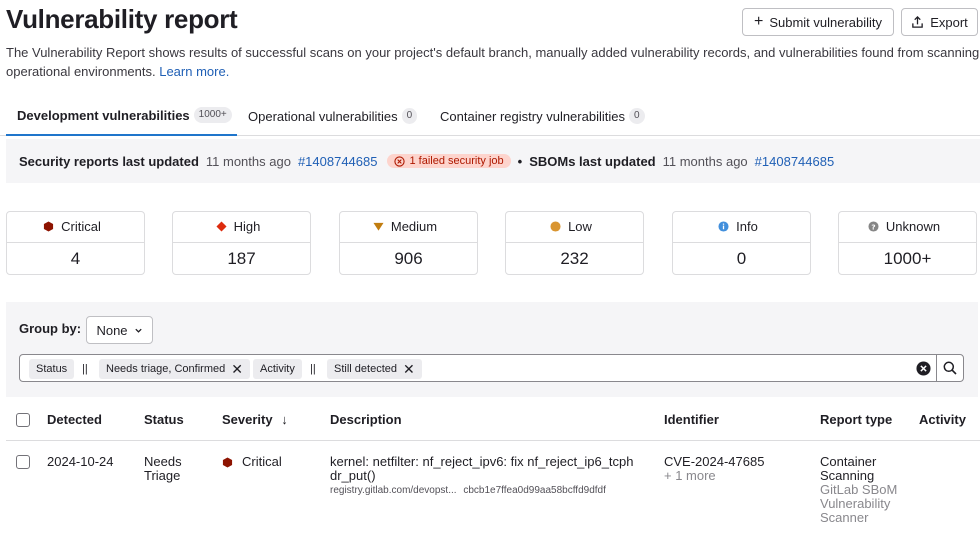  I want to click on severity-card-unknown: ? Unknown 1000+, so click(907, 243).